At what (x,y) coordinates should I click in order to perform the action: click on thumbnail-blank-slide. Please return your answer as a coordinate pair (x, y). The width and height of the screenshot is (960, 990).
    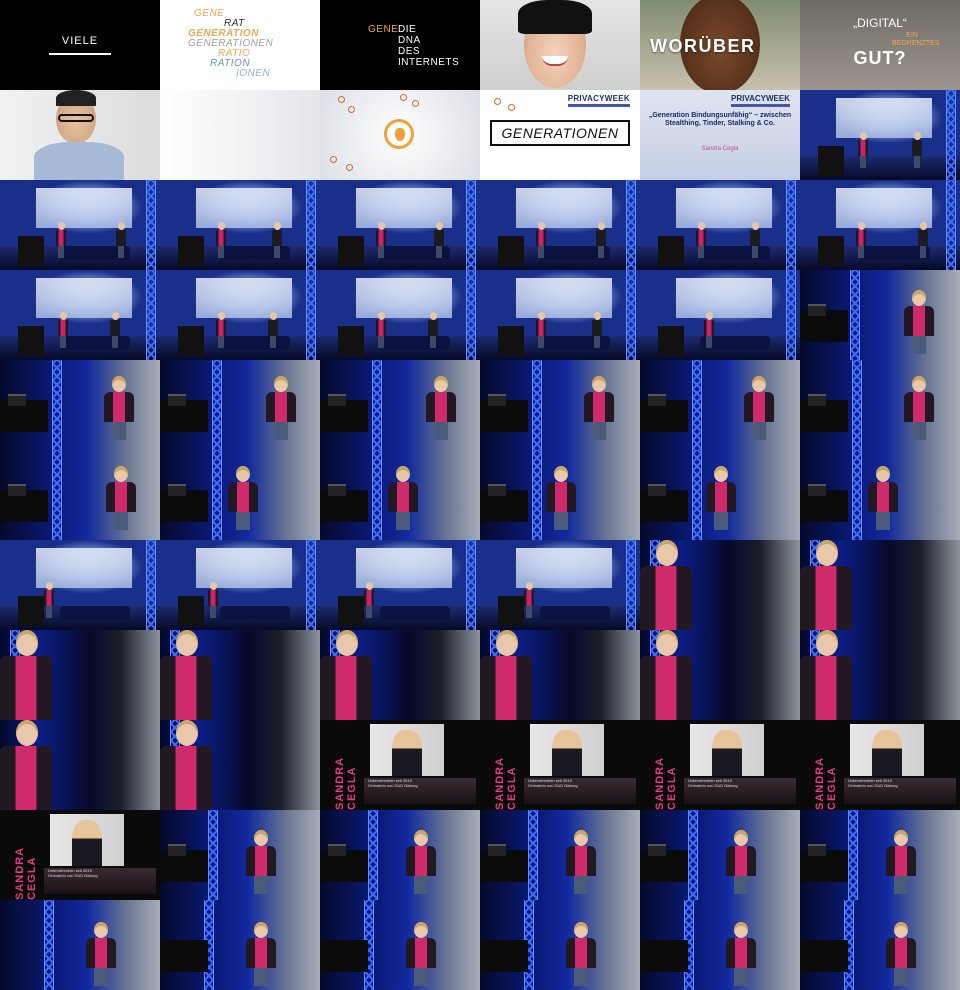
    Looking at the image, I should click on (240, 135).